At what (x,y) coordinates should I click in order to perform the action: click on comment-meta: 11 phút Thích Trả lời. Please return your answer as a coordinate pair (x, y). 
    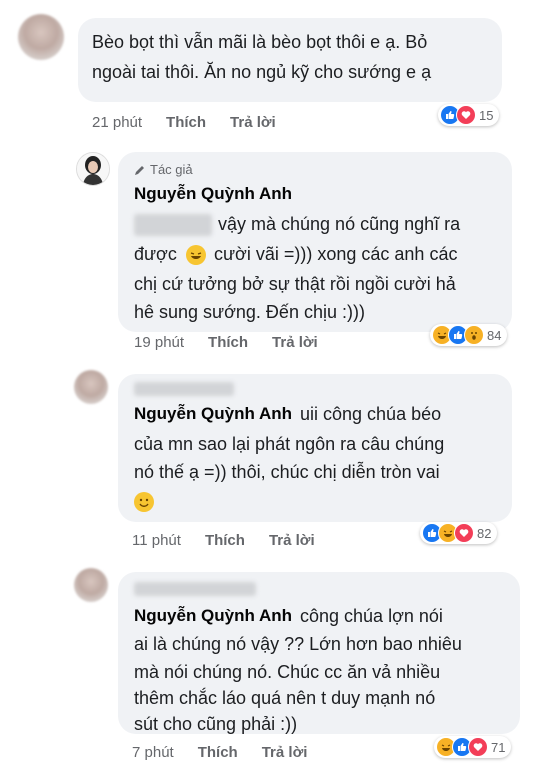
    Looking at the image, I should click on (223, 540).